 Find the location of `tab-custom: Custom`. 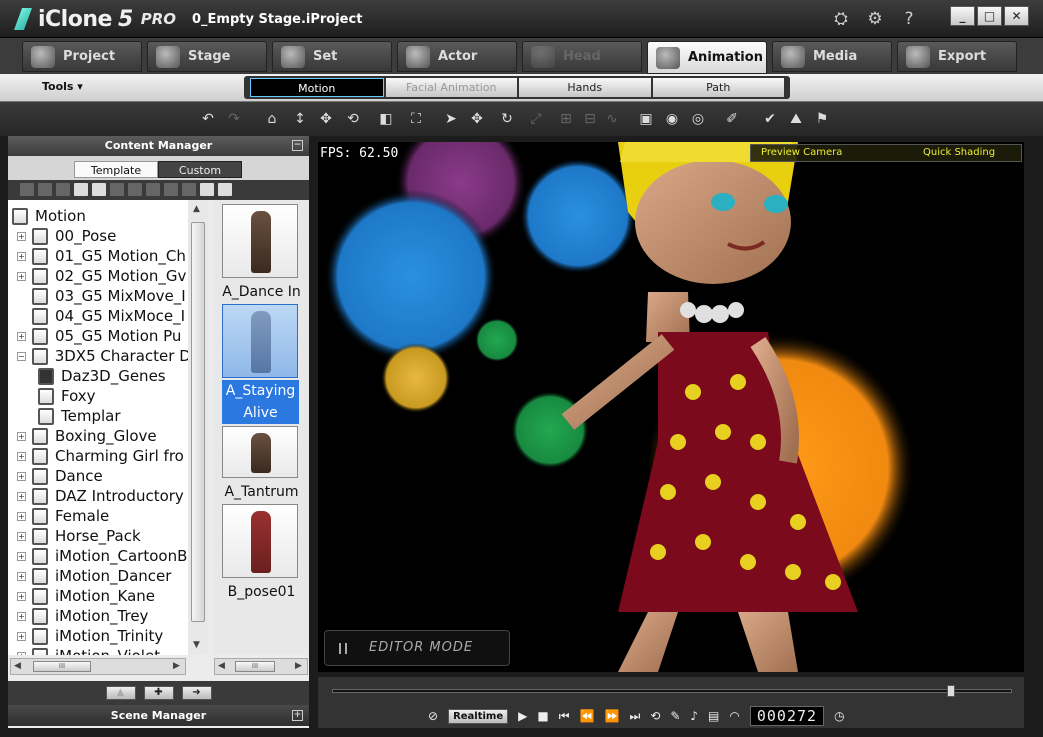

tab-custom: Custom is located at coordinates (200, 169).